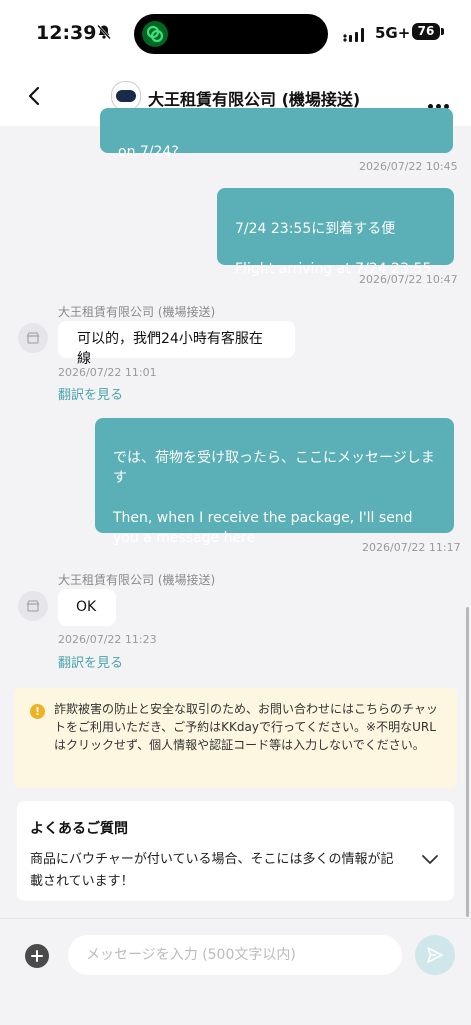  Describe the element at coordinates (435, 955) in the screenshot. I see `send-icon` at that location.